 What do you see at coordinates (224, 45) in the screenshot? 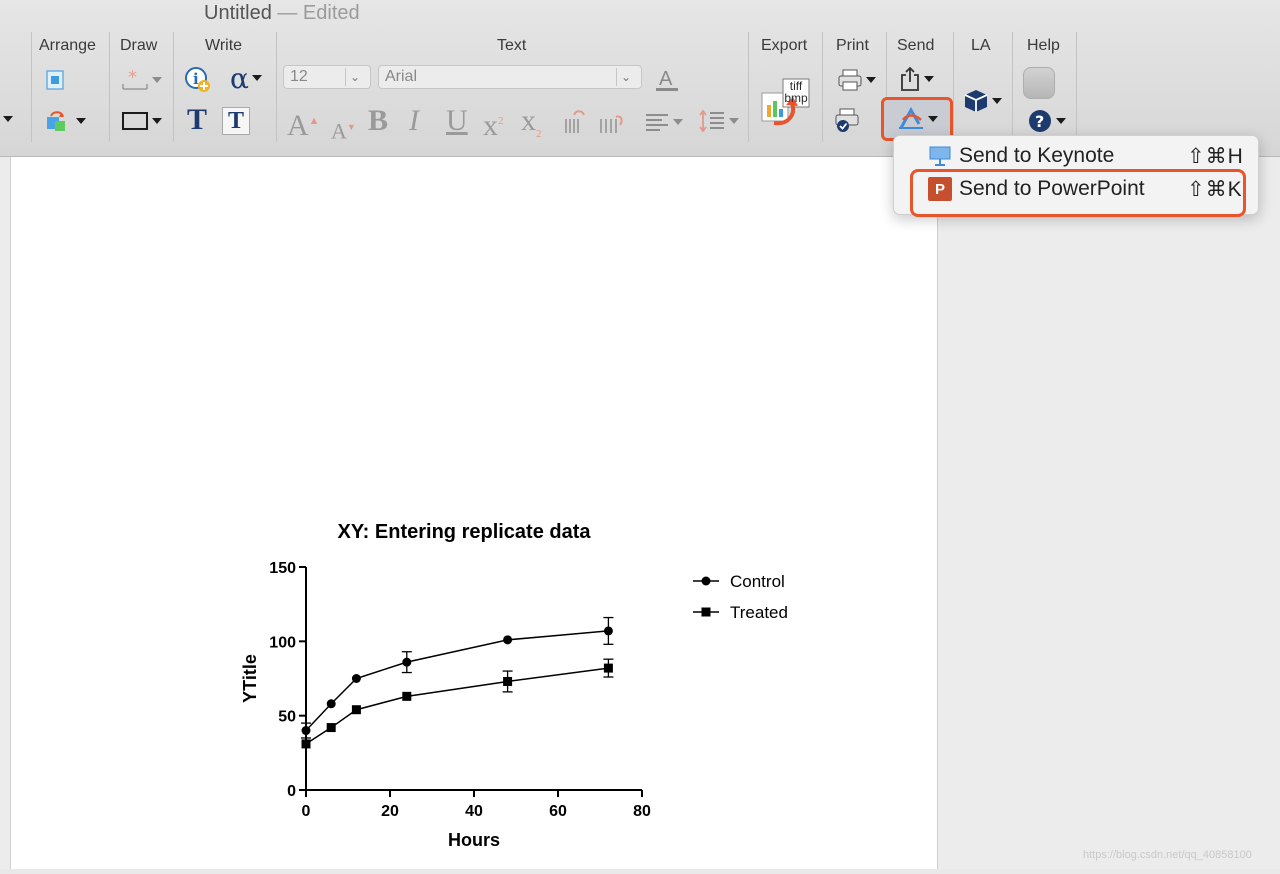
I see `group-label-write: Write` at bounding box center [224, 45].